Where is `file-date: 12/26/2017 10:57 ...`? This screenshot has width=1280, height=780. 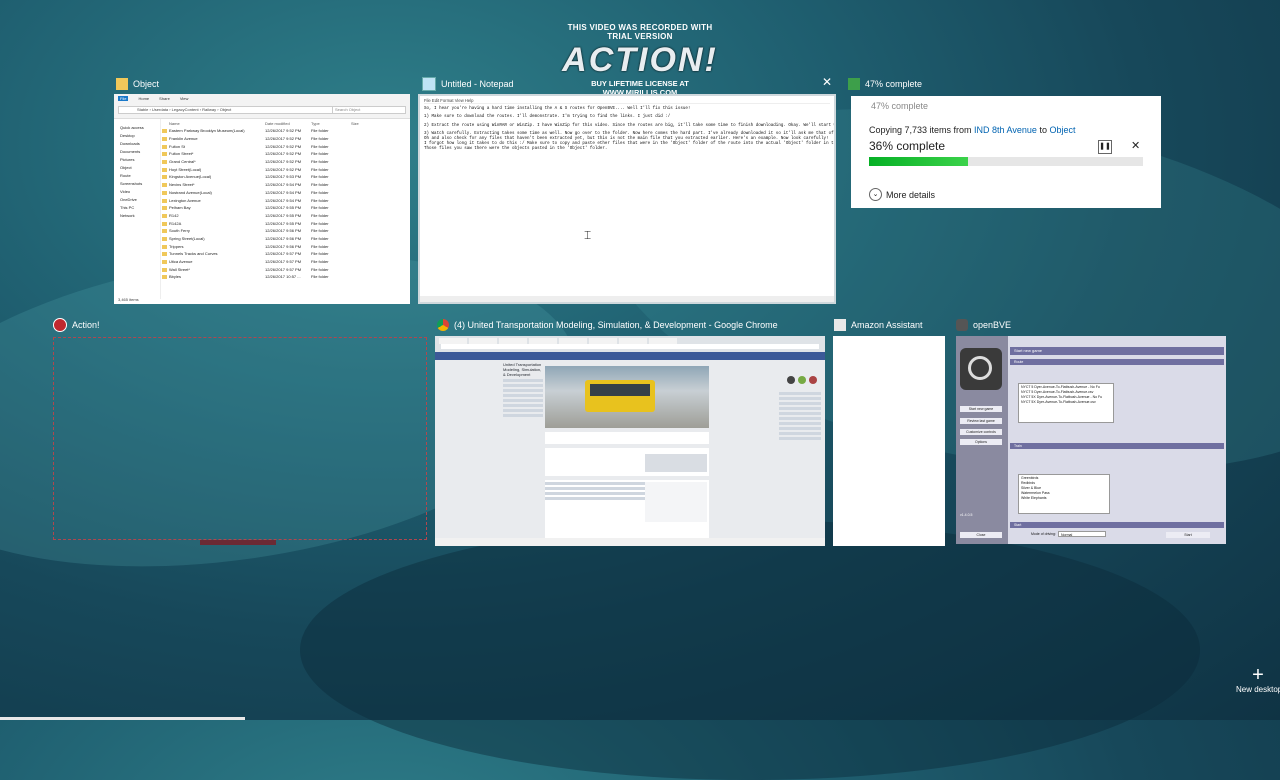
file-date: 12/26/2017 10:57 ... is located at coordinates (283, 277).